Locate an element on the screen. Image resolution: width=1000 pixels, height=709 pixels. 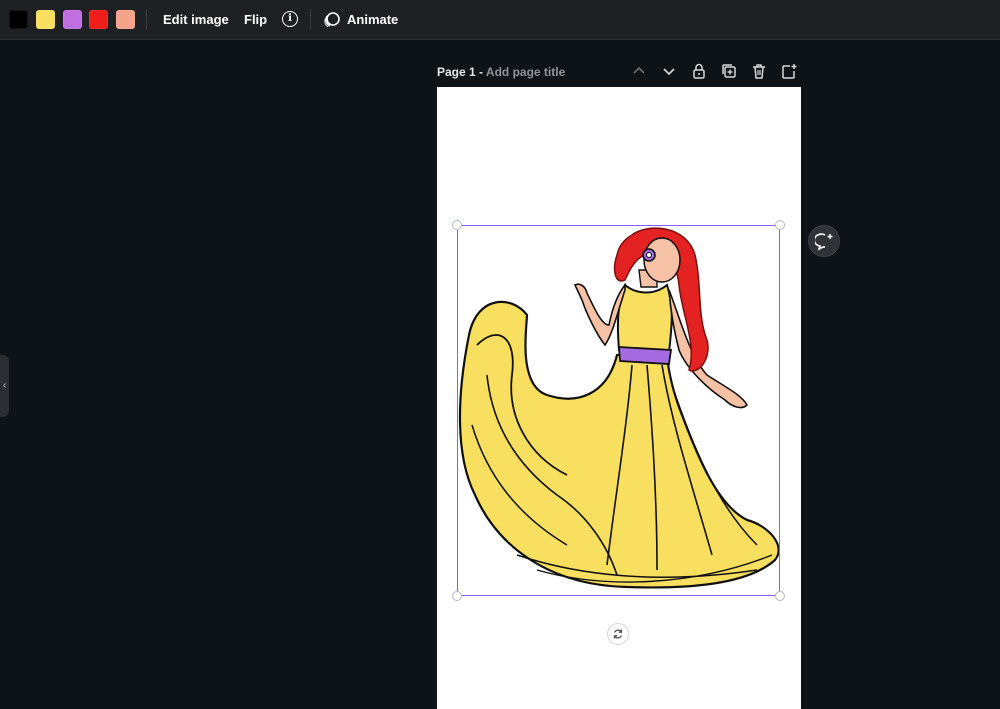
page-header: Page 1 - Add page title is located at coordinates (501, 72).